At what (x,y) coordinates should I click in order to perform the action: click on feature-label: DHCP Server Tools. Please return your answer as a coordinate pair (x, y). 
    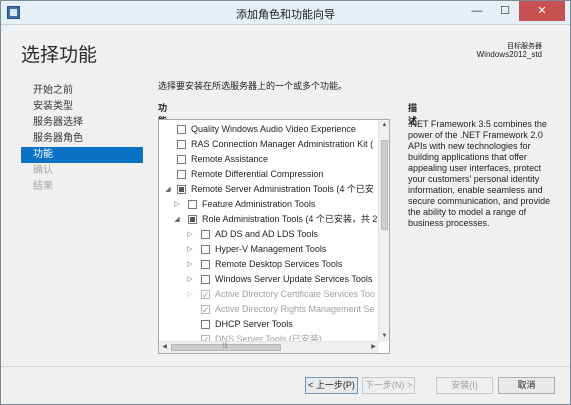
    Looking at the image, I should click on (254, 324).